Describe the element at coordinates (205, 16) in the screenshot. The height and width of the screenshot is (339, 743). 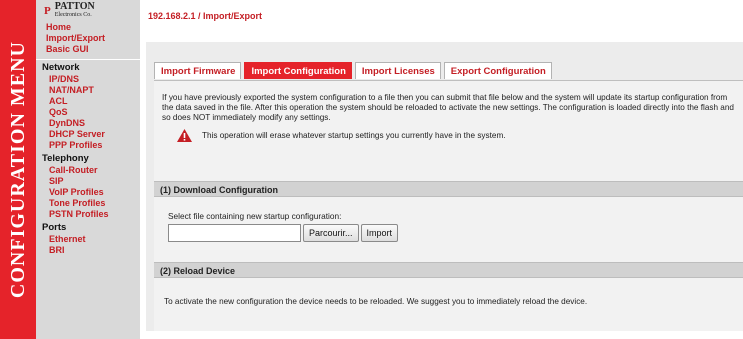
I see `breadcrumb: 192.168.2.1 / Import/Export` at that location.